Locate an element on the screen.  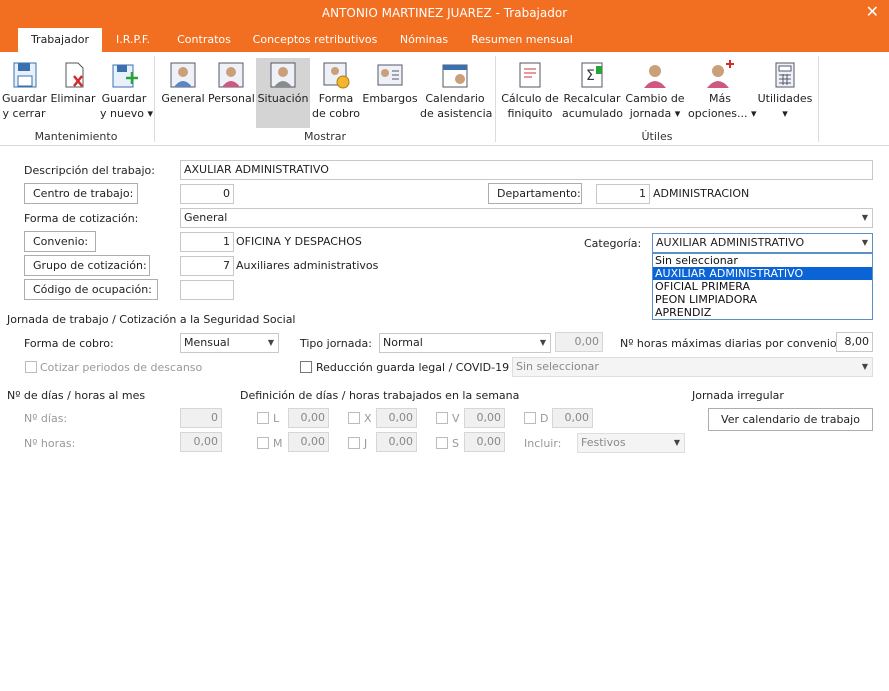
calendario-asistencia-button: Calendario de asistencia is located at coordinates (456, 93).